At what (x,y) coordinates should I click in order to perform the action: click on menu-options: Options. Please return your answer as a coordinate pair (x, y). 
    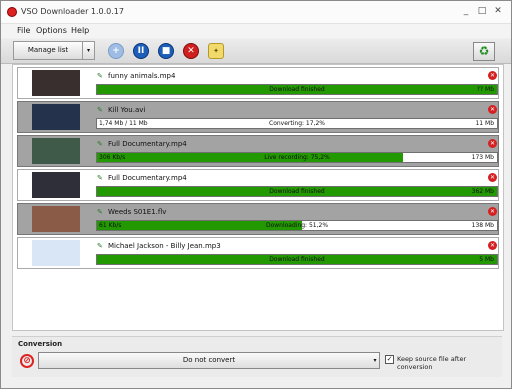
    Looking at the image, I should click on (51, 30).